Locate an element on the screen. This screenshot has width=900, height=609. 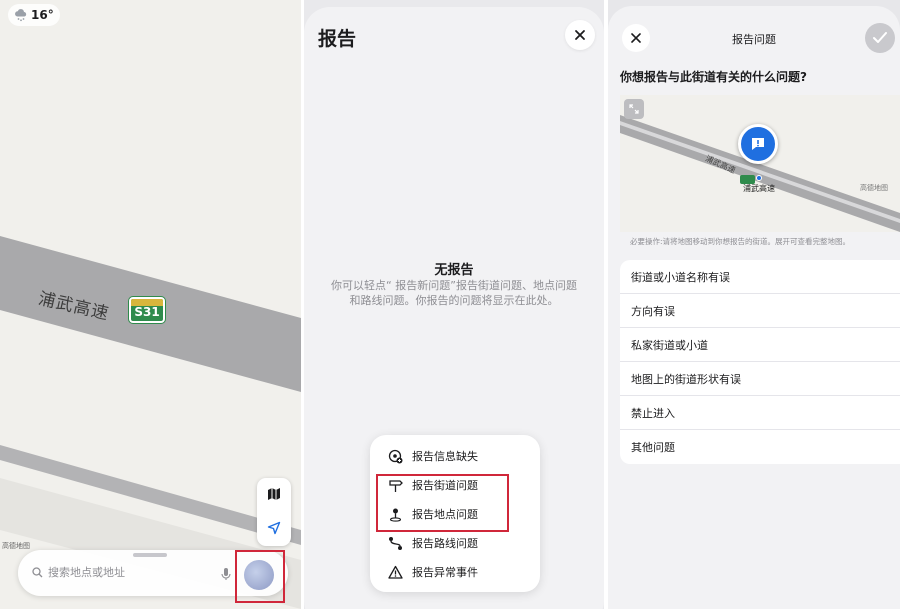
menu-item-missing-info: 报告信息缺失 is located at coordinates (433, 456).